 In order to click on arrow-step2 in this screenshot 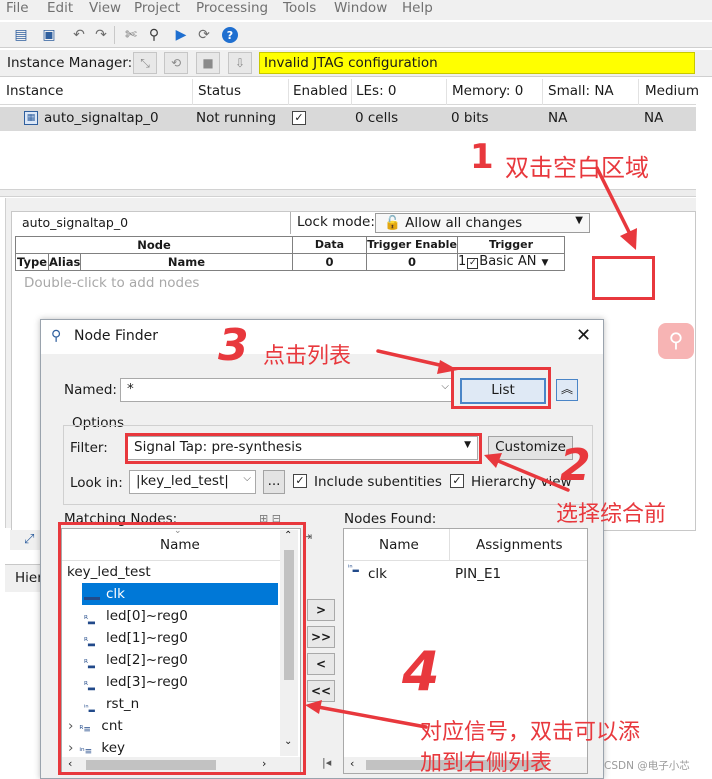, I will do `click(532, 475)`.